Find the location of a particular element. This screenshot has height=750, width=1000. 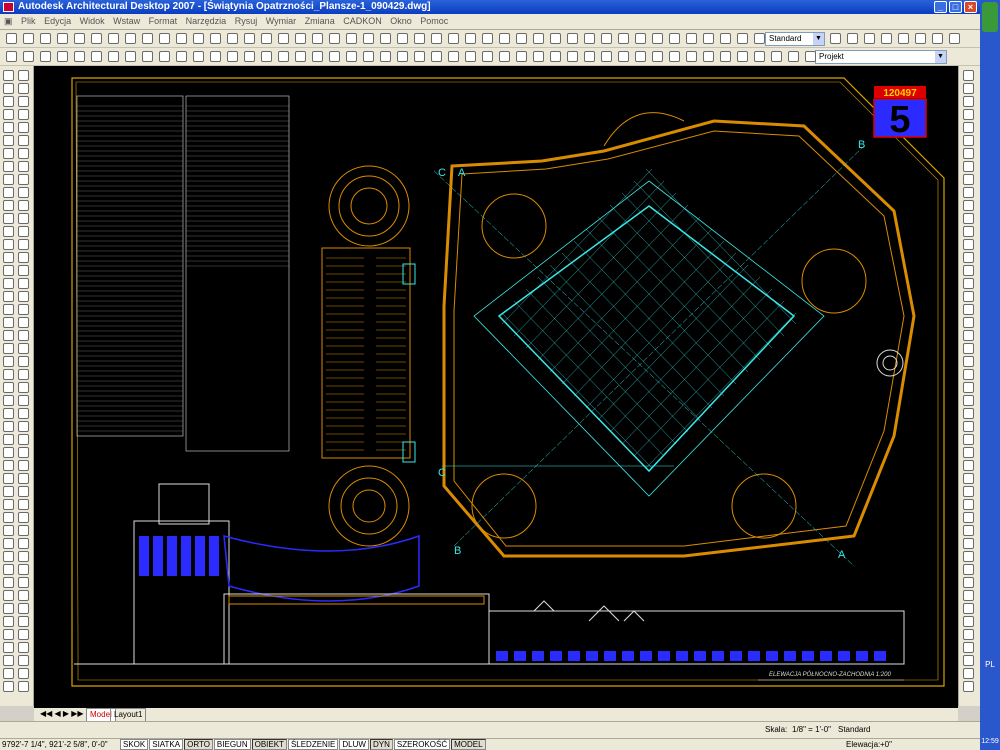

menu-okno: Okno is located at coordinates (401, 21).